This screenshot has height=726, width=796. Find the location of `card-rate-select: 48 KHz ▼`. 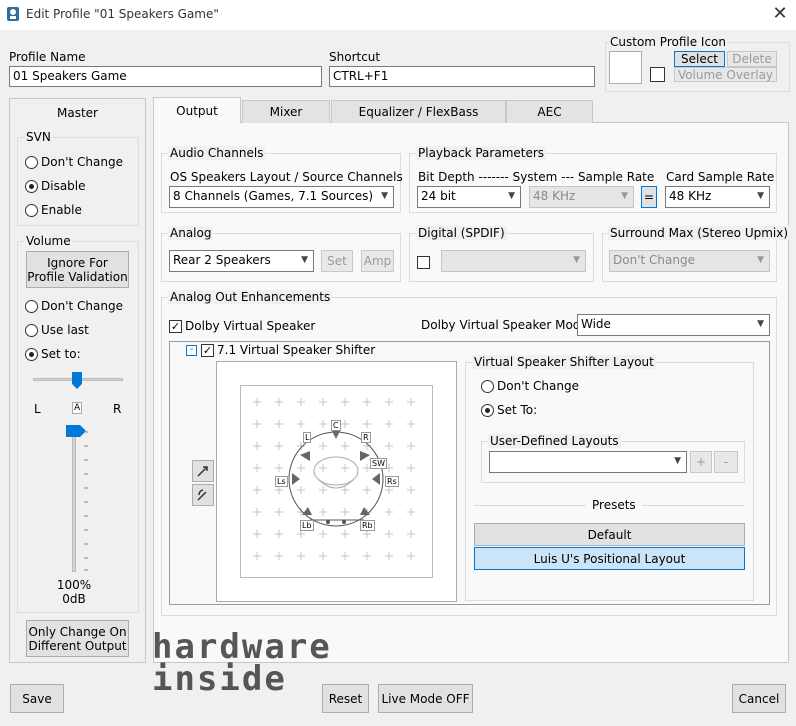

card-rate-select: 48 KHz ▼ is located at coordinates (717, 197).